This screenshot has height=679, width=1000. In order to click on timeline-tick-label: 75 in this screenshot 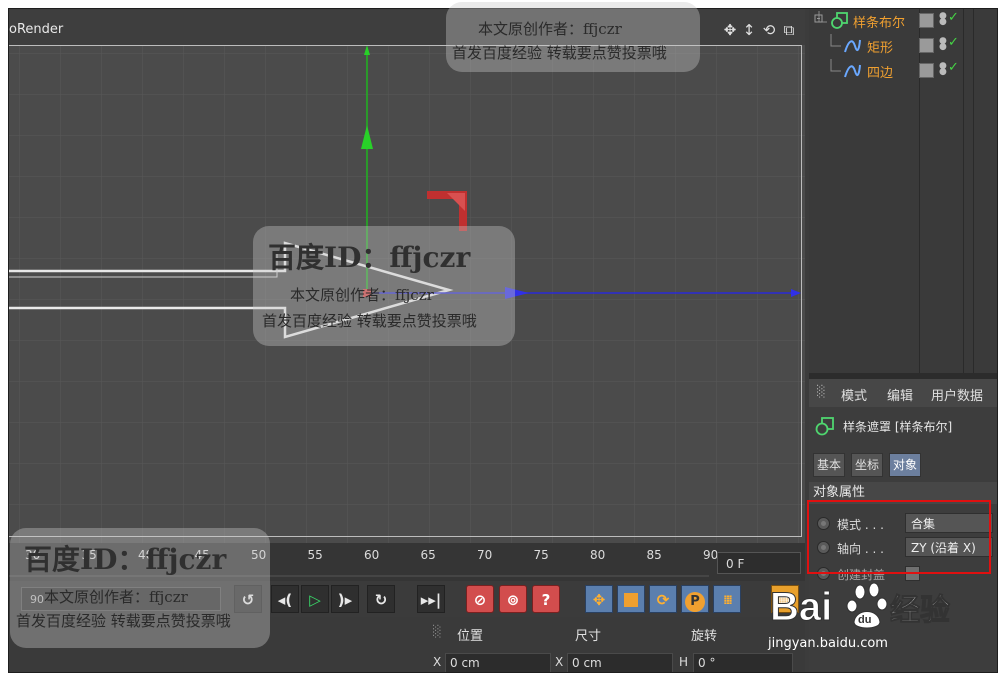, I will do `click(541, 555)`.